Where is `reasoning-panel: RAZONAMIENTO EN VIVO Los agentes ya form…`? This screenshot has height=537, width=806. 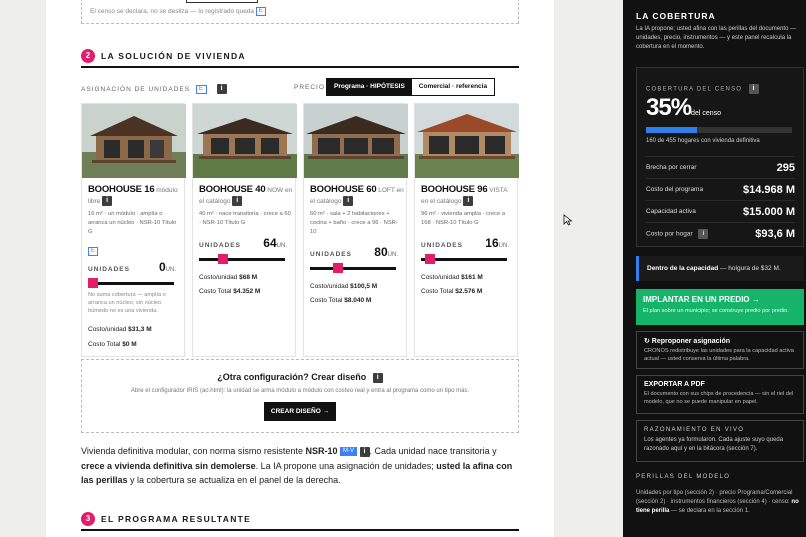 reasoning-panel: RAZONAMIENTO EN VIVO Los agentes ya form… is located at coordinates (720, 441).